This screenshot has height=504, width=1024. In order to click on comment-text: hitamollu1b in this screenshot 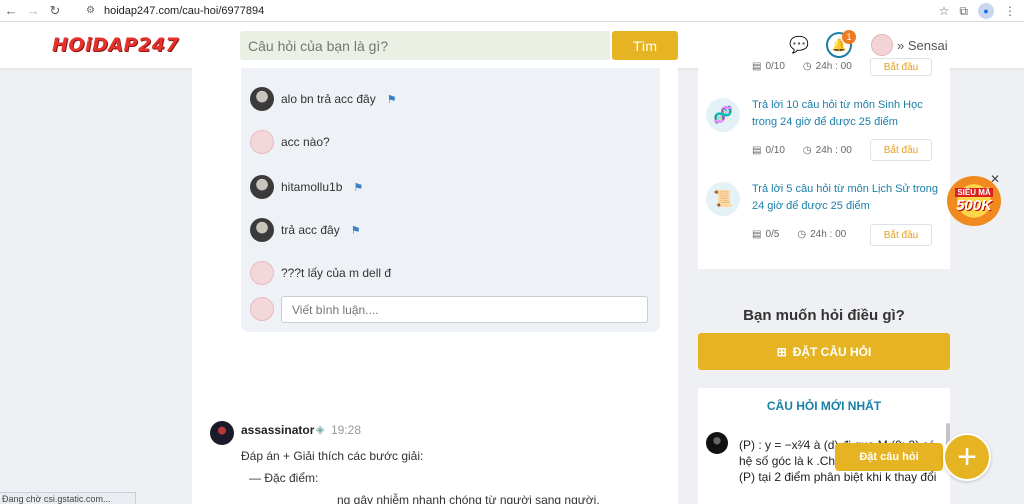, I will do `click(312, 187)`.